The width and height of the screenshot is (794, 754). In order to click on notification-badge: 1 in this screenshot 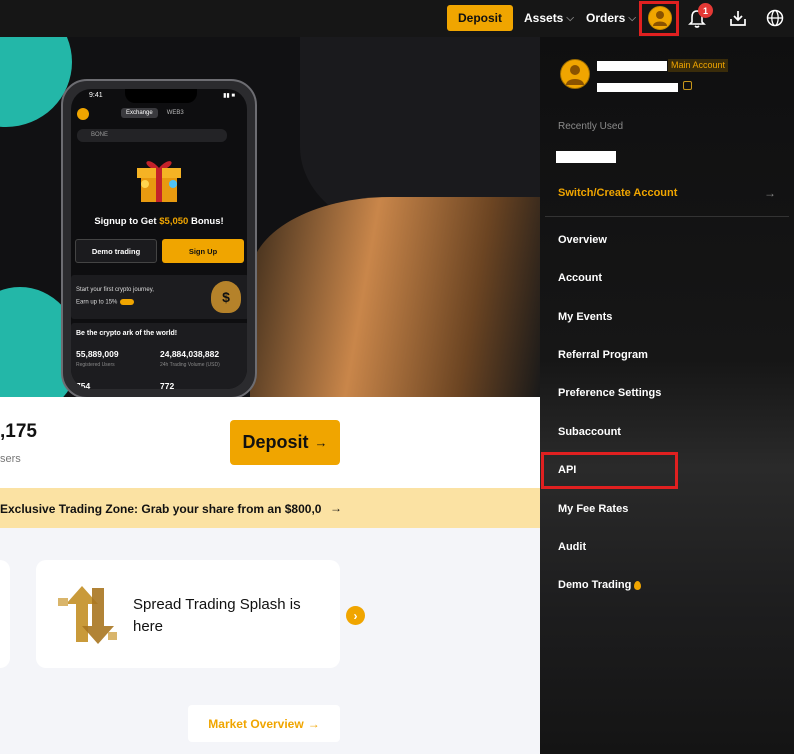, I will do `click(705, 10)`.